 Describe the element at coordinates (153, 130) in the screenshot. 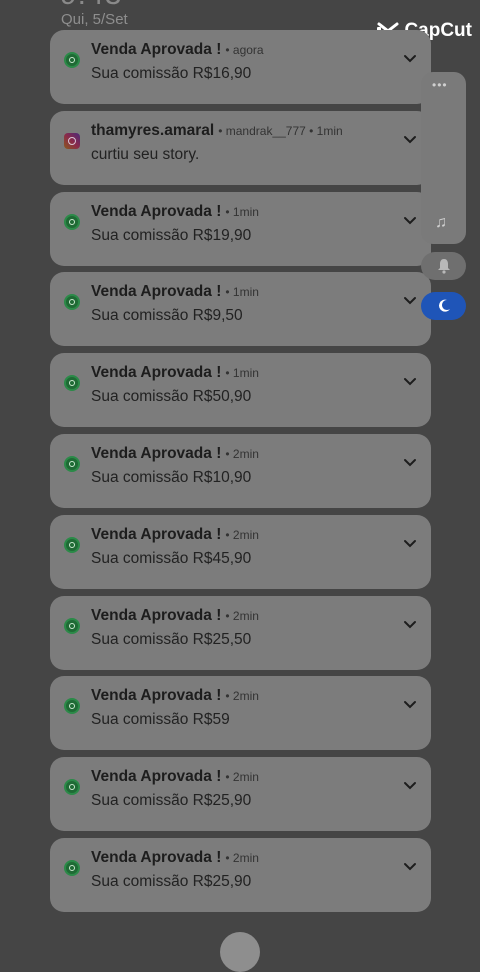

I see `notification-title-text: thamyres.amaral` at that location.